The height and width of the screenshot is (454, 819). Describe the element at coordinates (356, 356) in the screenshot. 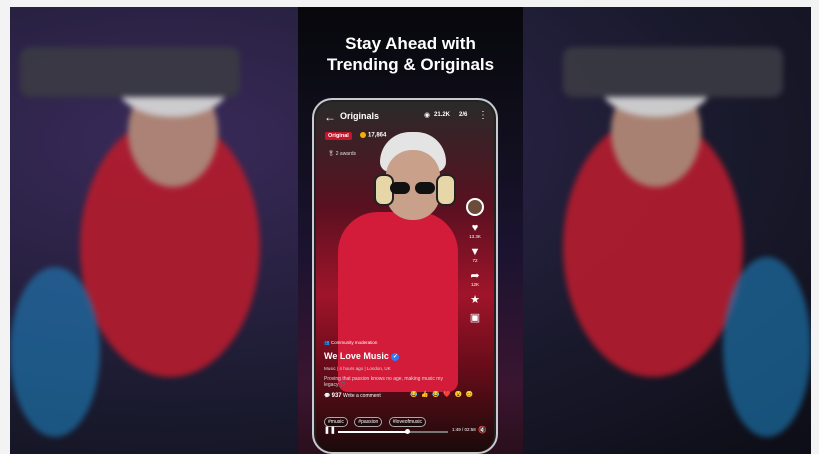

I see `video-title: We Love Music` at that location.